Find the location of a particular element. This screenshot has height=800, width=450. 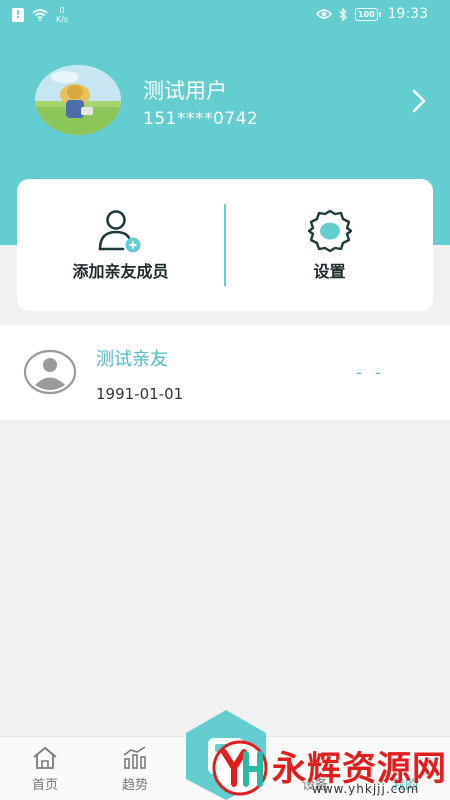

bluetooth-icon is located at coordinates (343, 14).